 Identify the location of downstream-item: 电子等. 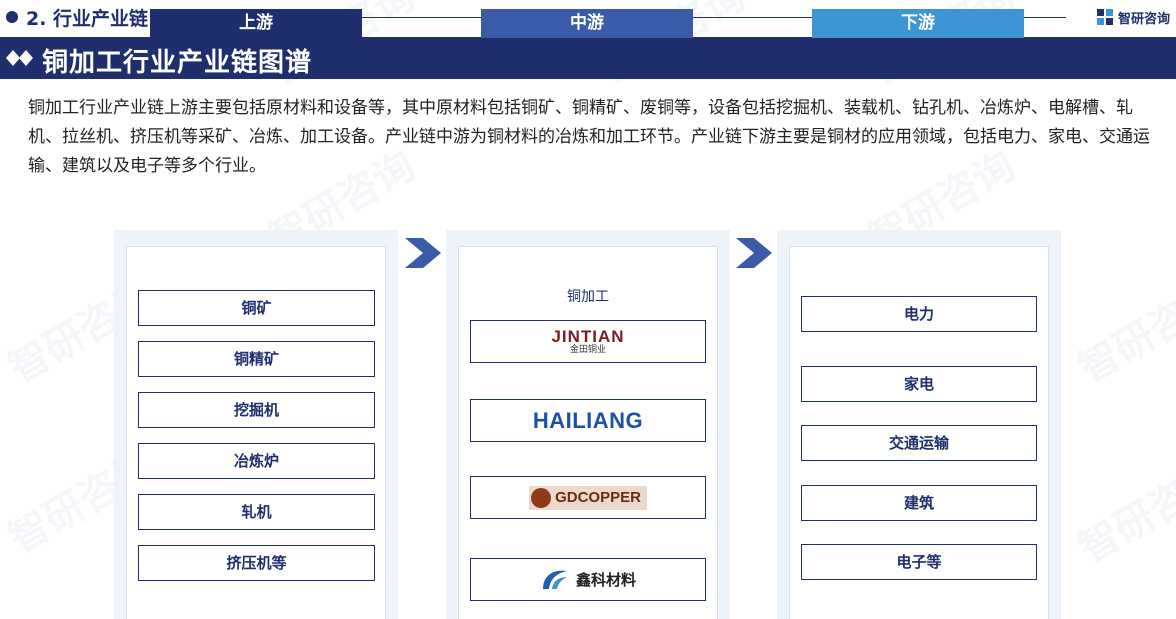
(919, 562).